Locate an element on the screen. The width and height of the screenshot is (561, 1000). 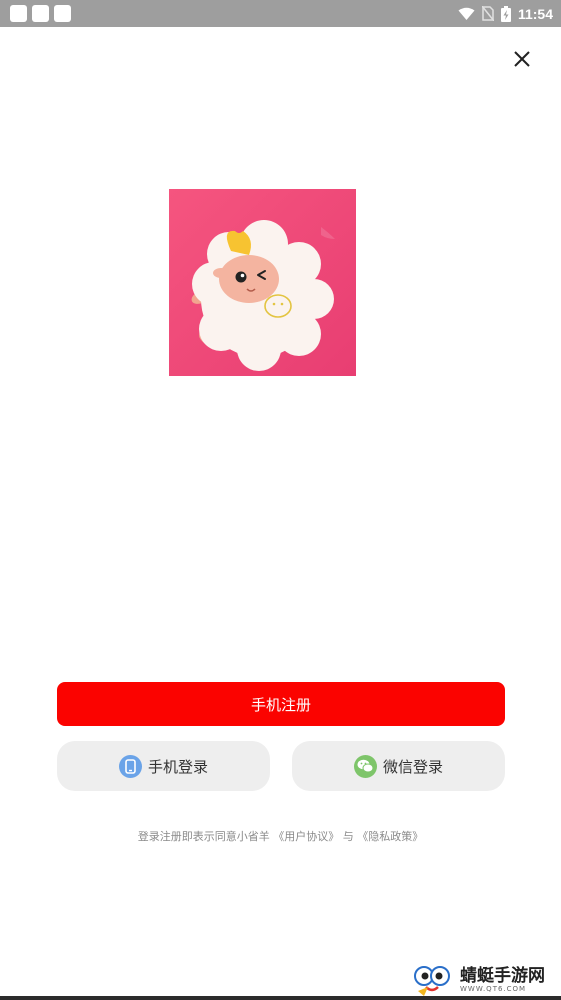
agreement-conjunction: 与 is located at coordinates (348, 836).